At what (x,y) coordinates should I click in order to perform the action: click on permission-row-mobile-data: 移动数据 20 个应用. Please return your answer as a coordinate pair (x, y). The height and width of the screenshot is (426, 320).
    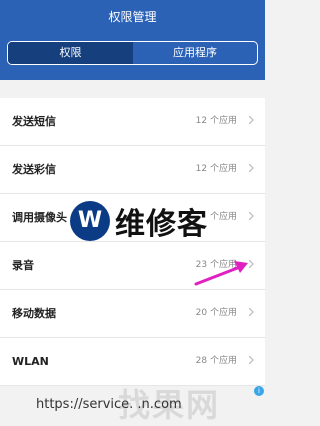
    Looking at the image, I should click on (132, 314).